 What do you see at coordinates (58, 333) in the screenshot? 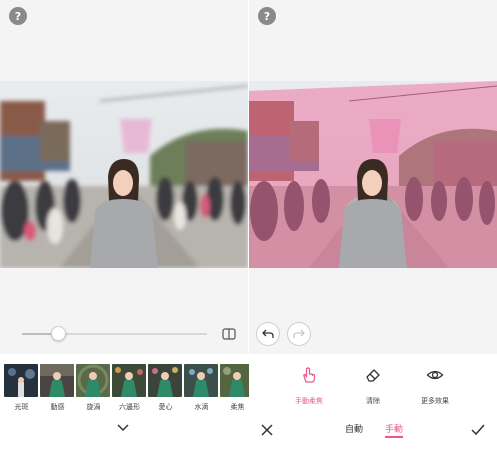
I see `blur-slider-knob` at bounding box center [58, 333].